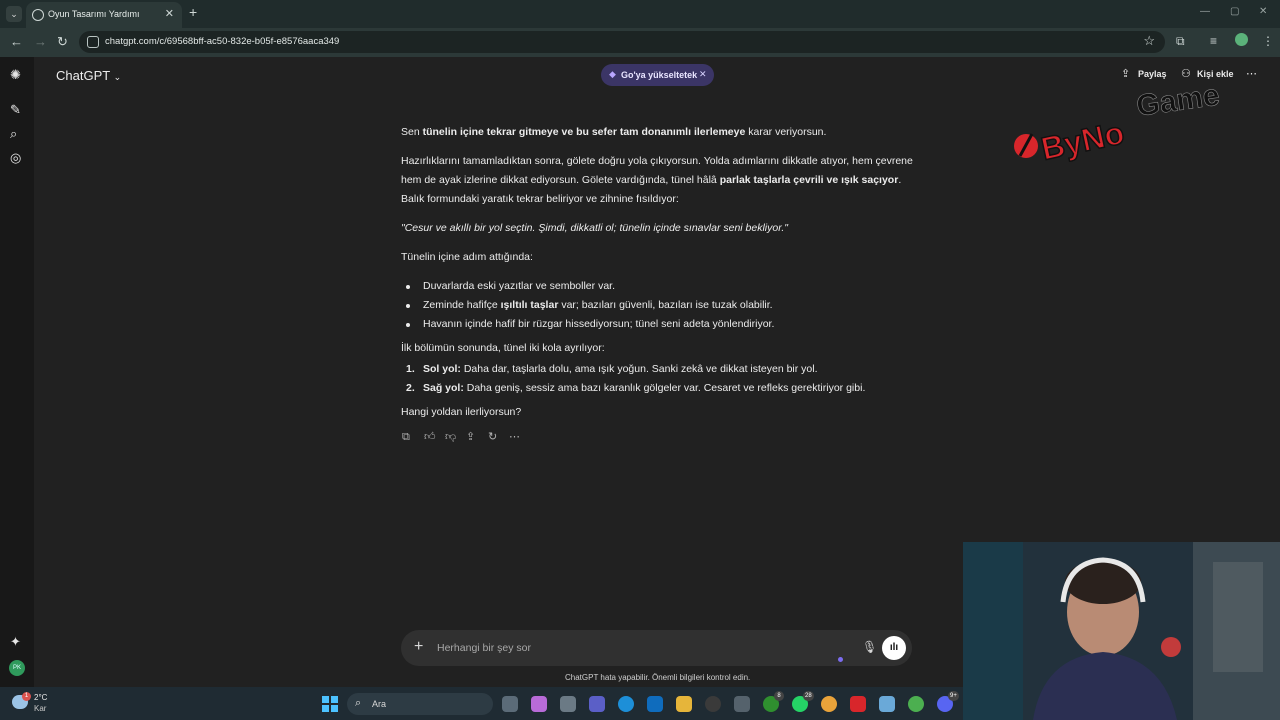  Describe the element at coordinates (93, 42) in the screenshot. I see `site-info-icon` at that location.